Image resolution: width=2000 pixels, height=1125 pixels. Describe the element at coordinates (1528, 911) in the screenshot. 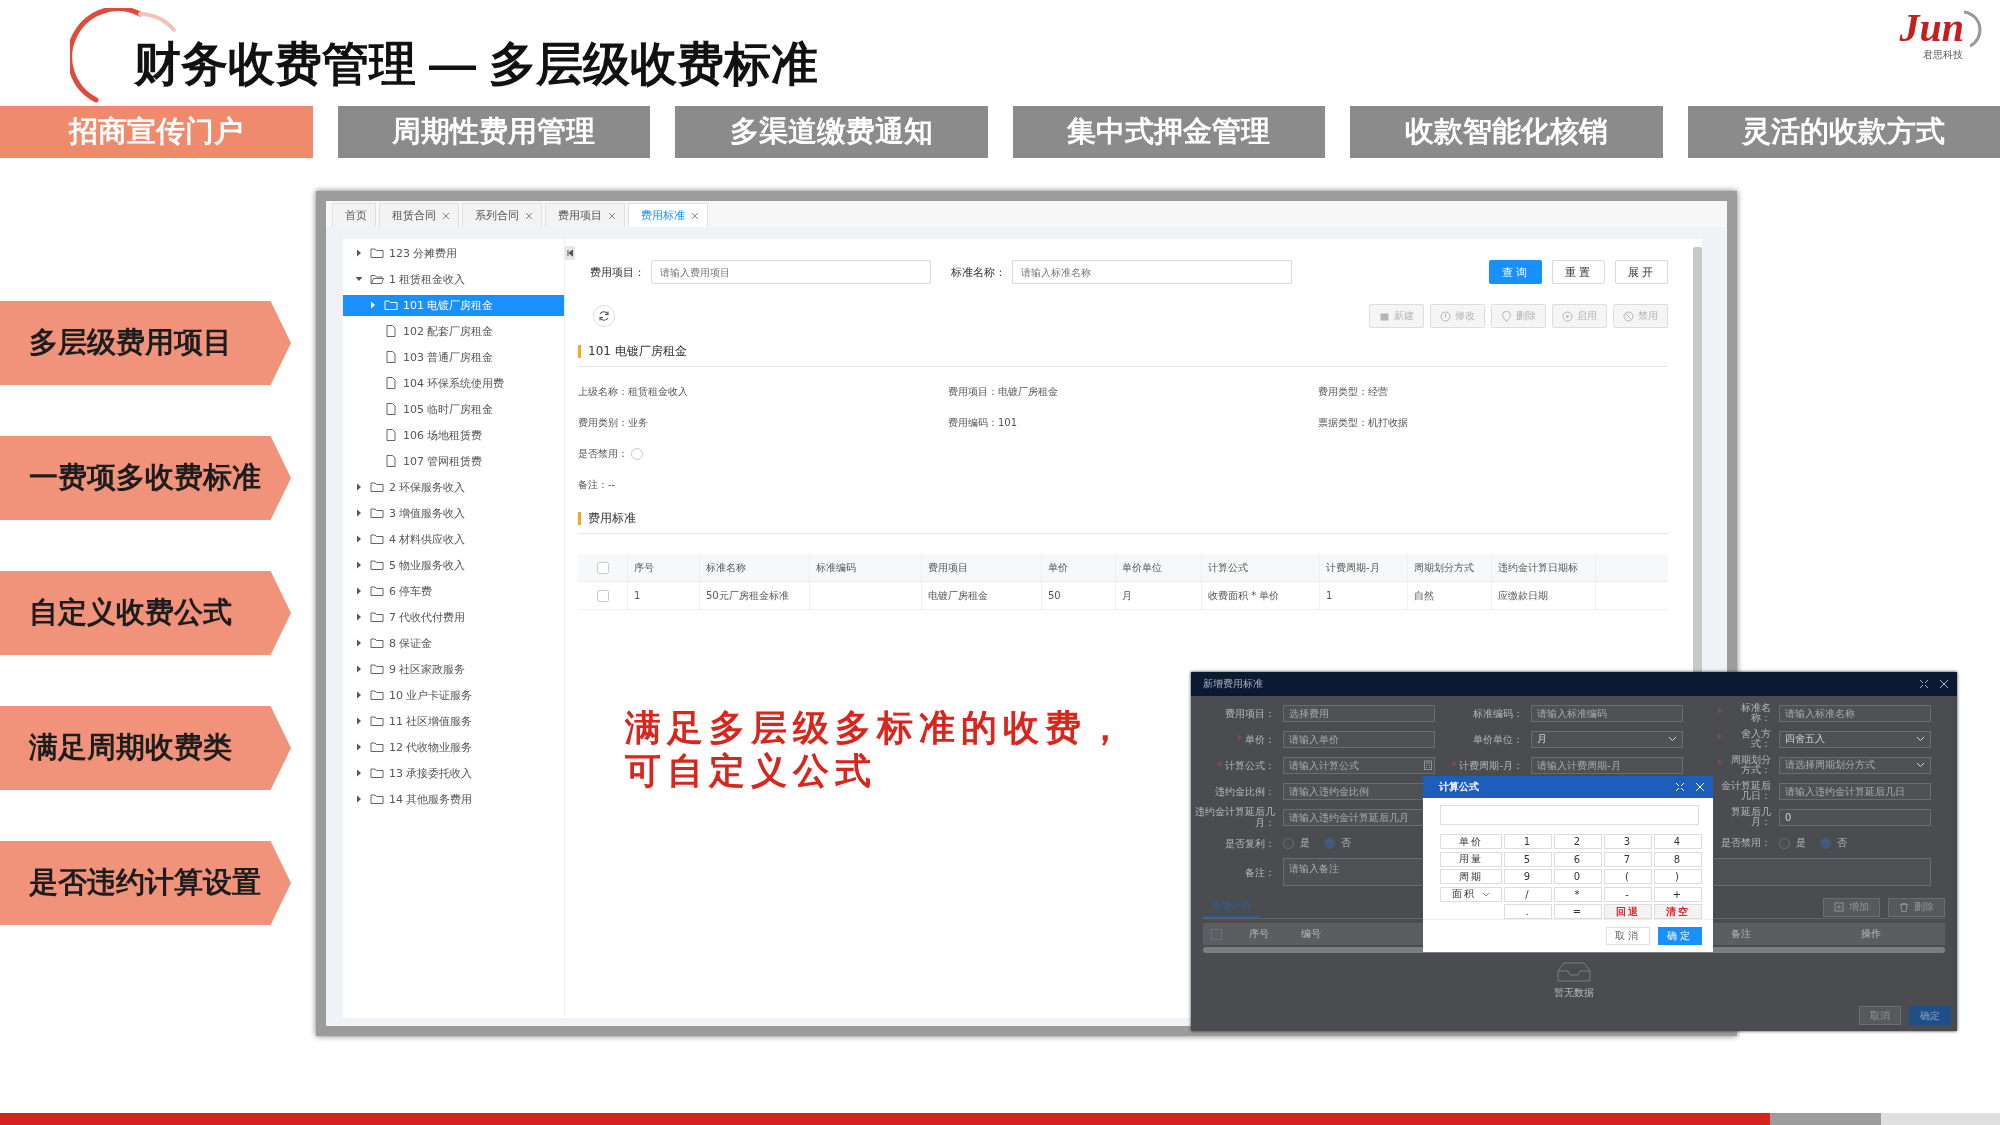

I see `calculator-key: .` at that location.